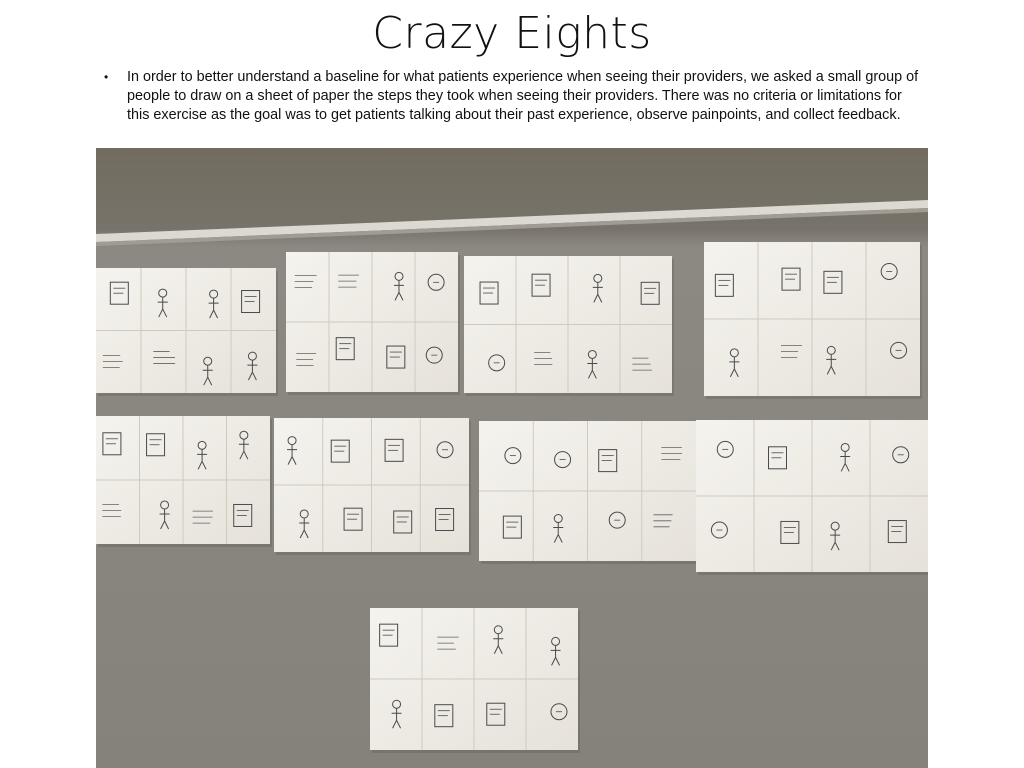 This screenshot has width=1024, height=768. Describe the element at coordinates (512, 33) in the screenshot. I see `slide-title: Crazy Eights` at that location.